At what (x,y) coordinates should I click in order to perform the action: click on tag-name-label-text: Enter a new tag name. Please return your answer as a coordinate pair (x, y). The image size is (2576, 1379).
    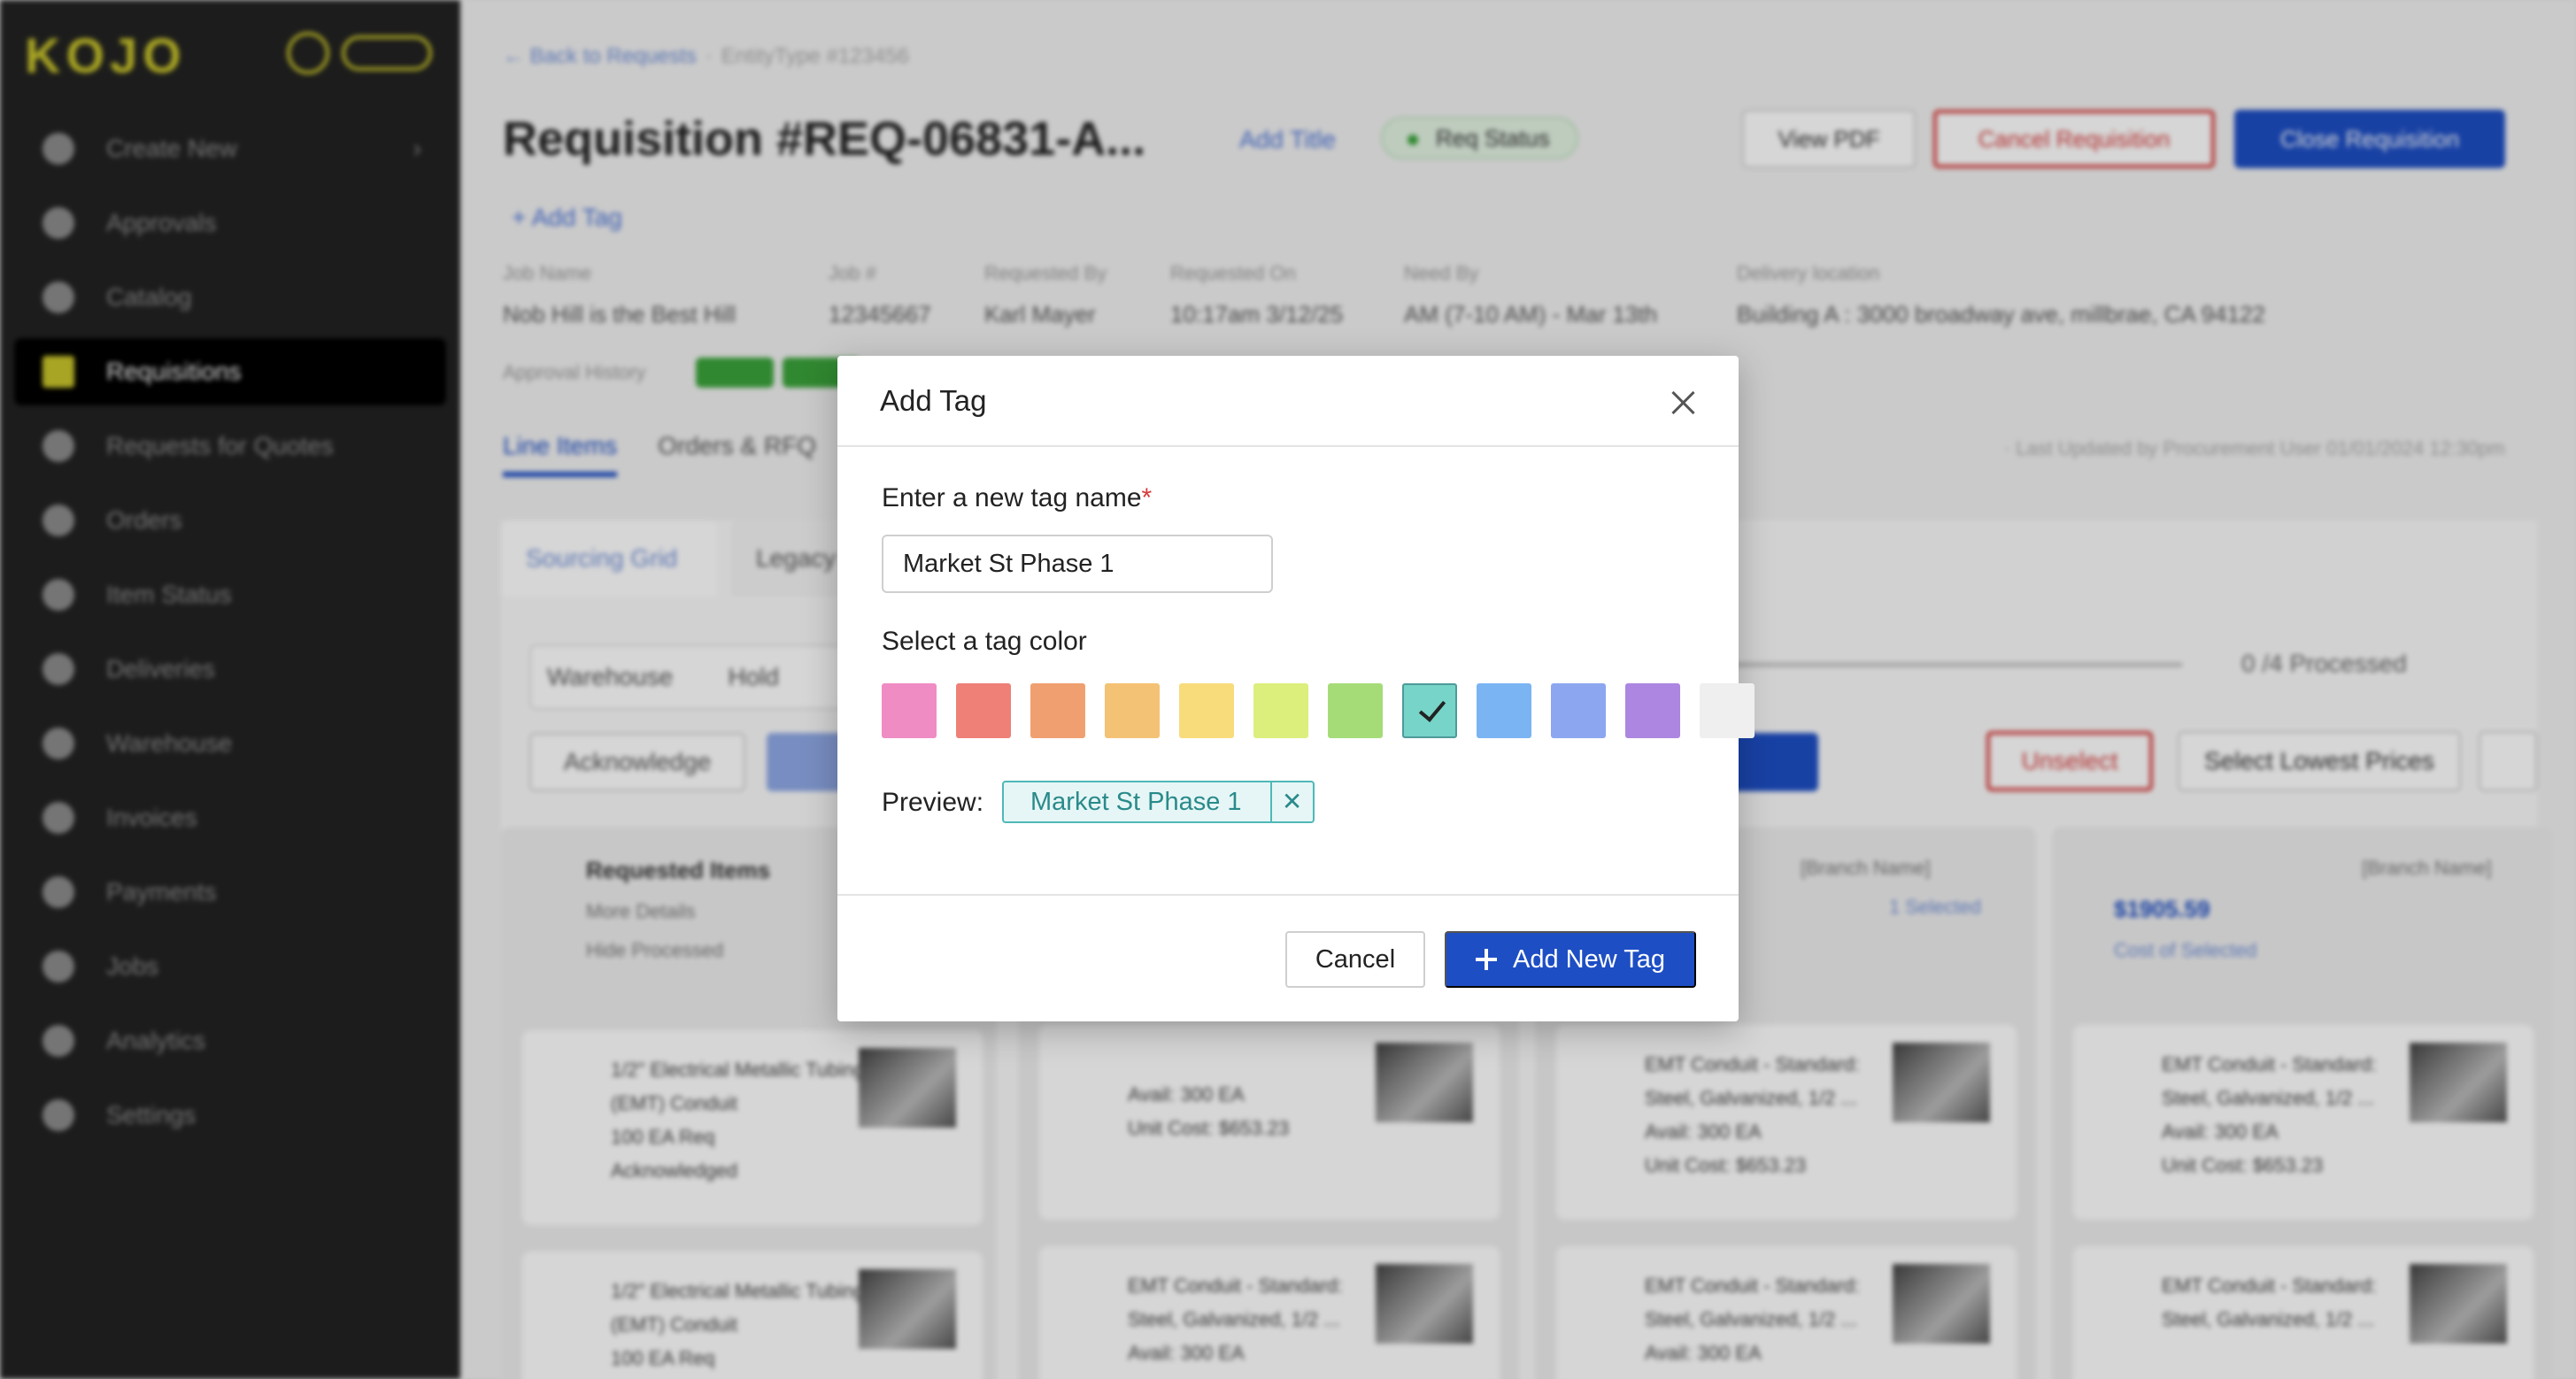
    Looking at the image, I should click on (1012, 497).